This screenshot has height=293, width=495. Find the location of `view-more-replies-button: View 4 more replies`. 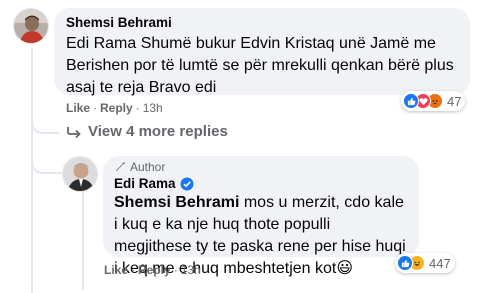

view-more-replies-button: View 4 more replies is located at coordinates (147, 131).